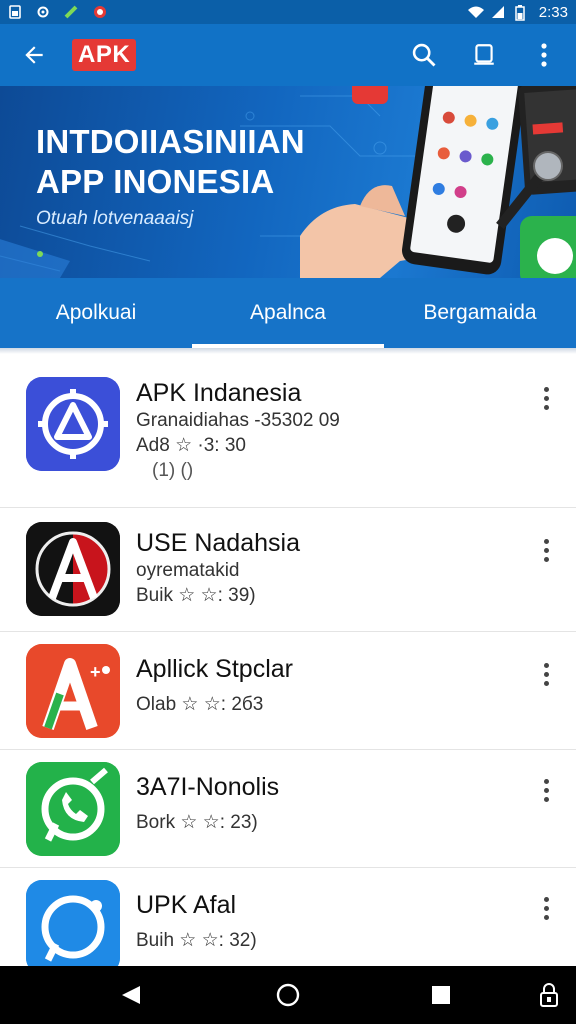  I want to click on chat-bubble-icon, so click(73, 927).